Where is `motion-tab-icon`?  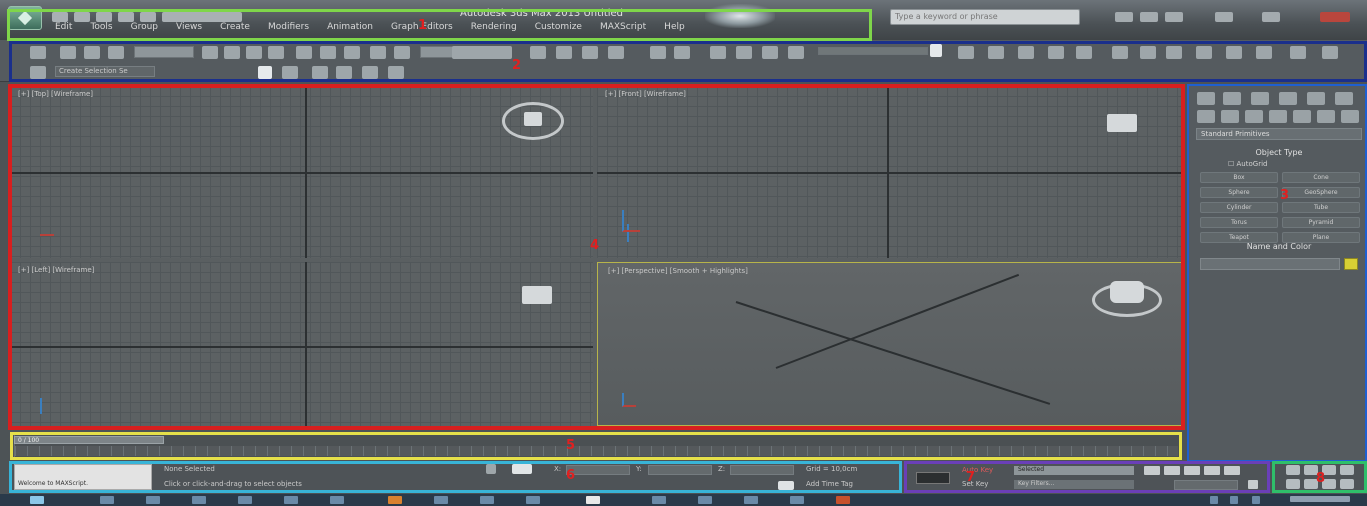 motion-tab-icon is located at coordinates (1288, 98).